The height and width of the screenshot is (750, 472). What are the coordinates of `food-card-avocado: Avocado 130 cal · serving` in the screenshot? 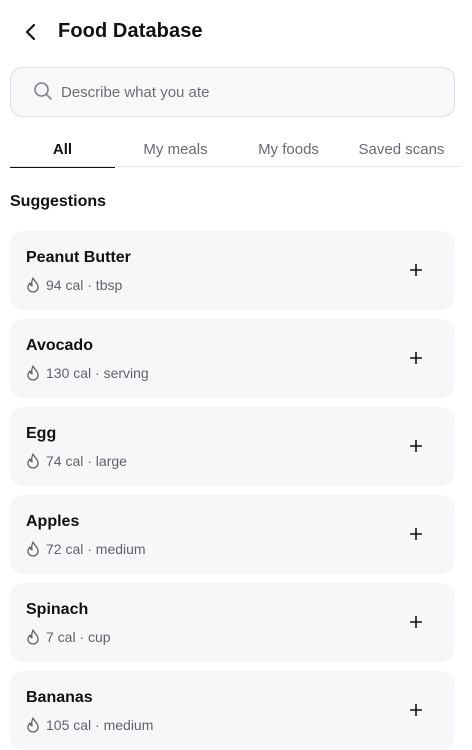 It's located at (232, 358).